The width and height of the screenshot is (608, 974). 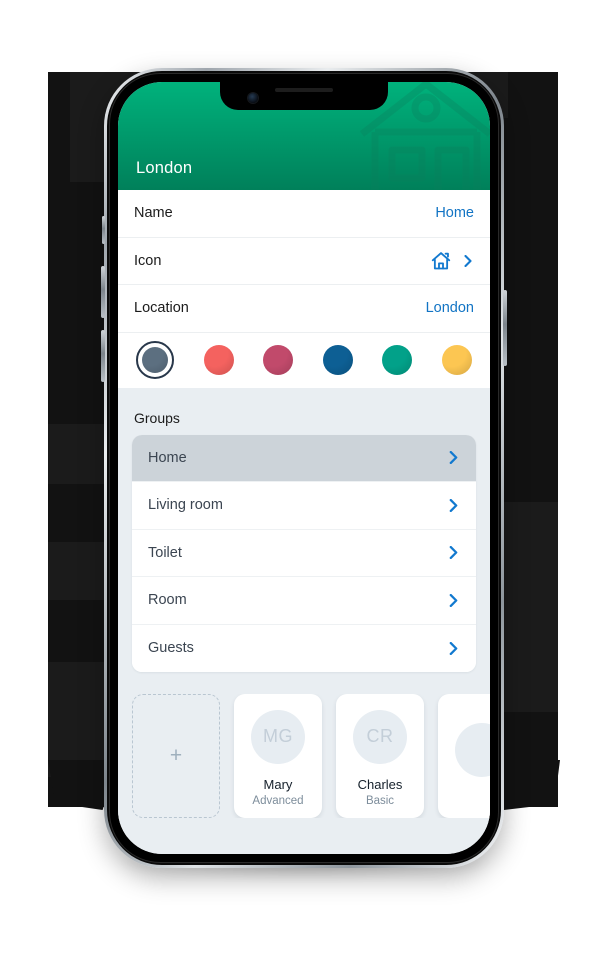 What do you see at coordinates (441, 260) in the screenshot?
I see `house-icon` at bounding box center [441, 260].